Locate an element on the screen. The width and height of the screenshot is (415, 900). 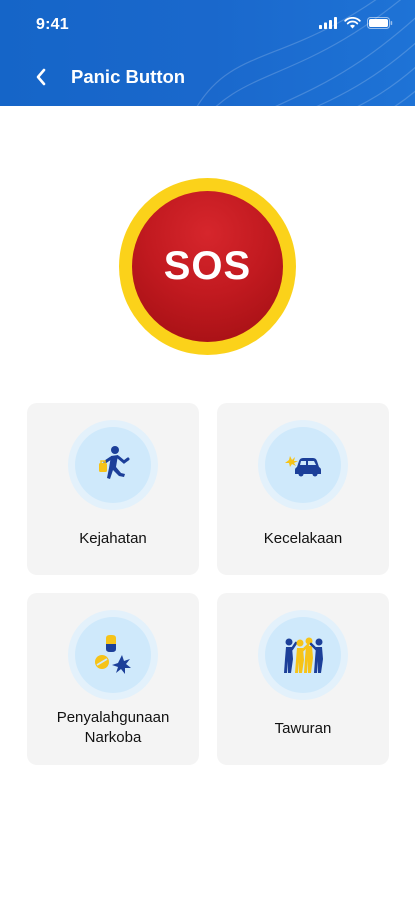
running-thief-icon is located at coordinates (114, 462).